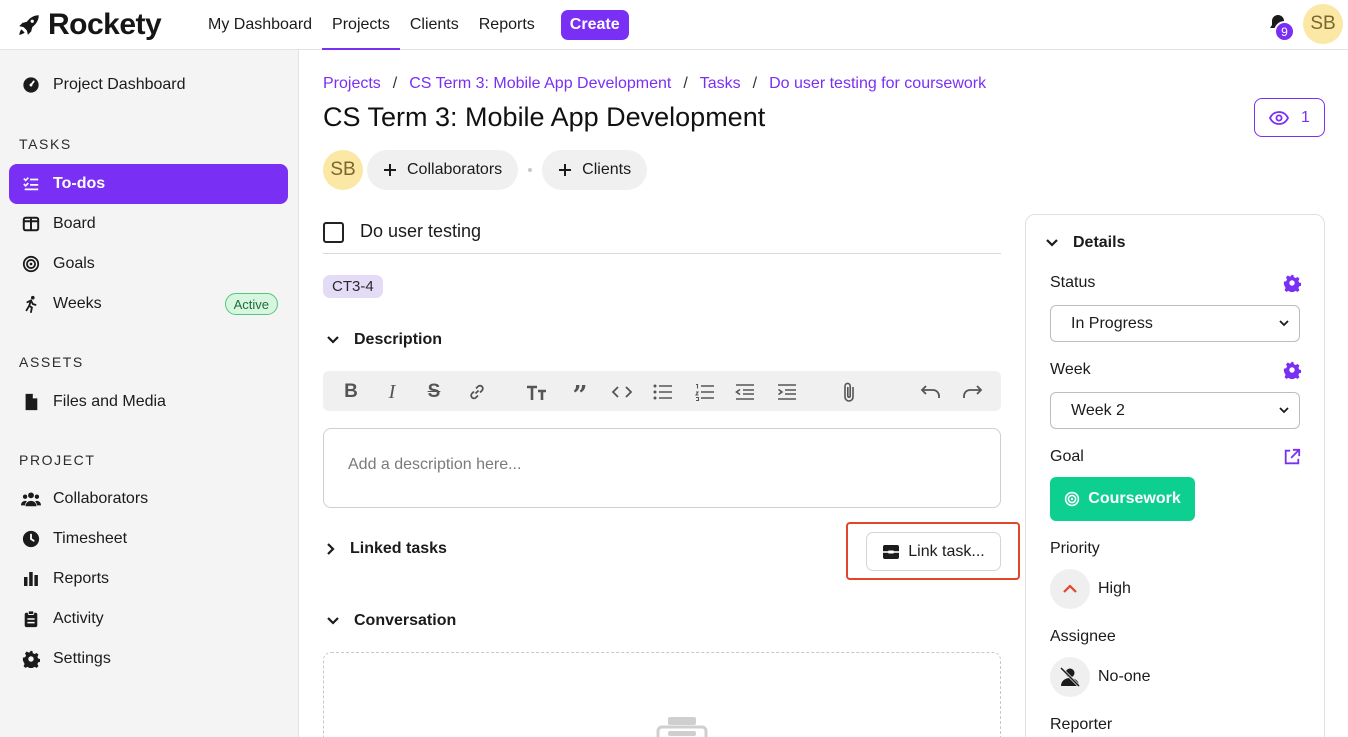 This screenshot has height=737, width=1348. I want to click on strikethrough-icon: S, so click(434, 392).